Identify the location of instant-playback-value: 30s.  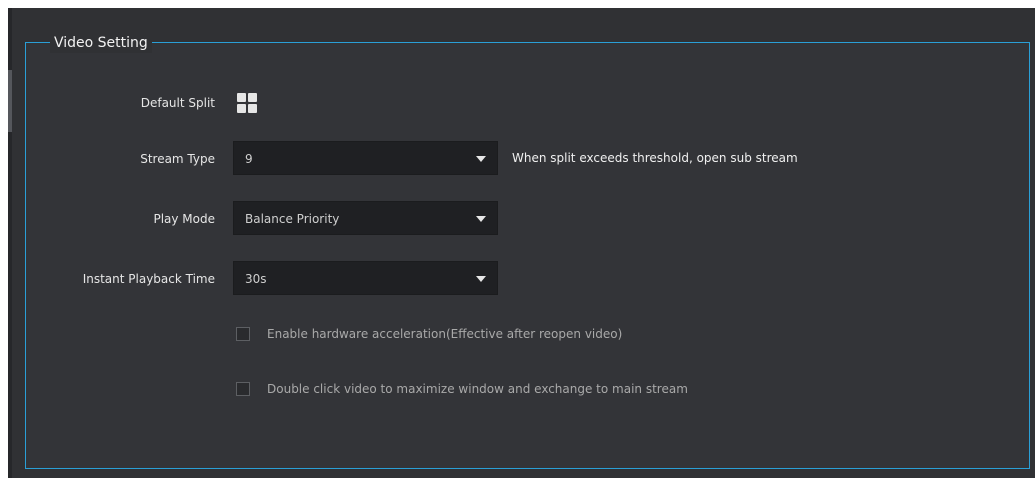
(256, 279).